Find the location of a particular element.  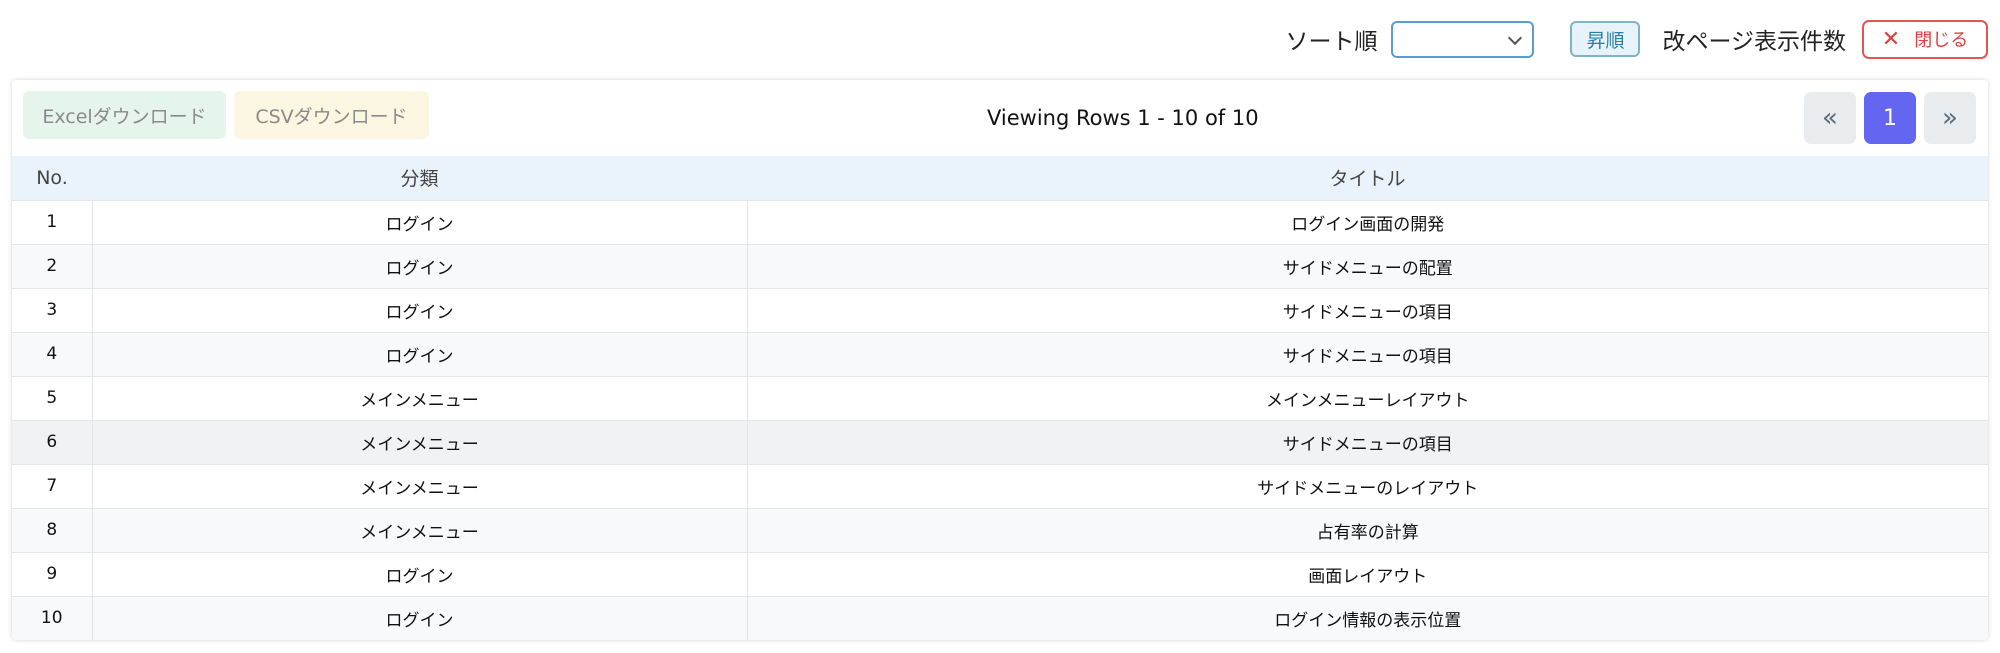

cell-title: 画面レイアウト is located at coordinates (1367, 574).